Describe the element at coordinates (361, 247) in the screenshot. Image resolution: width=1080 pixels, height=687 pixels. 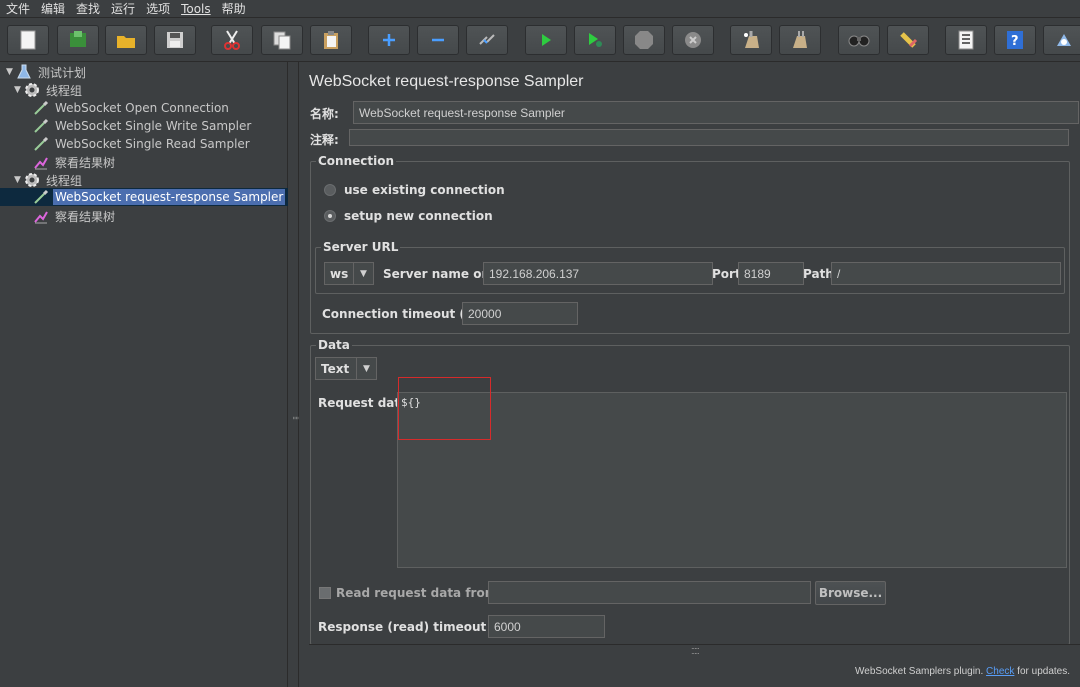
I see `server-url-legend: Server URL` at that location.